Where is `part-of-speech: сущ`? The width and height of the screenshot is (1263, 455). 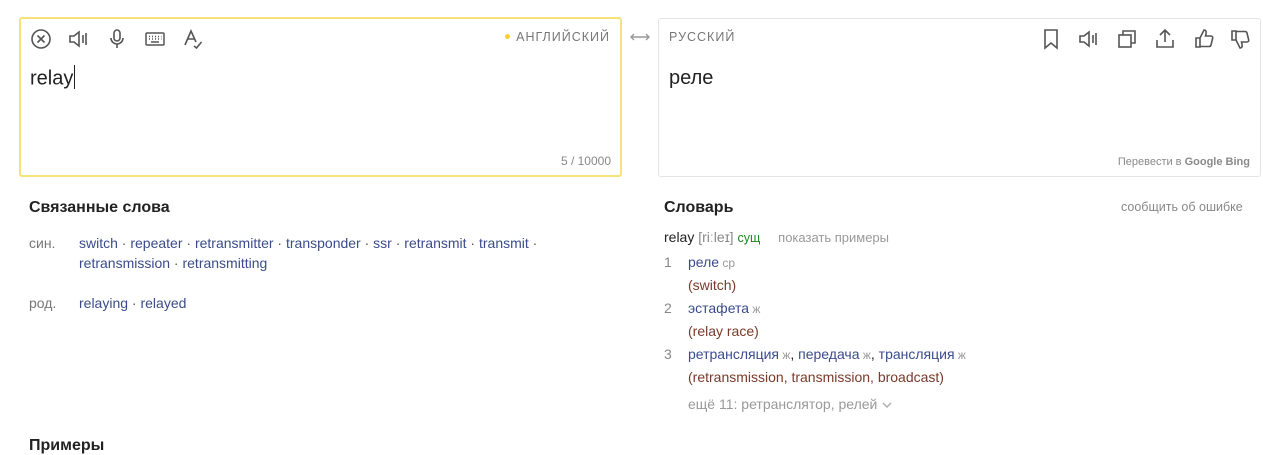
part-of-speech: сущ is located at coordinates (749, 238).